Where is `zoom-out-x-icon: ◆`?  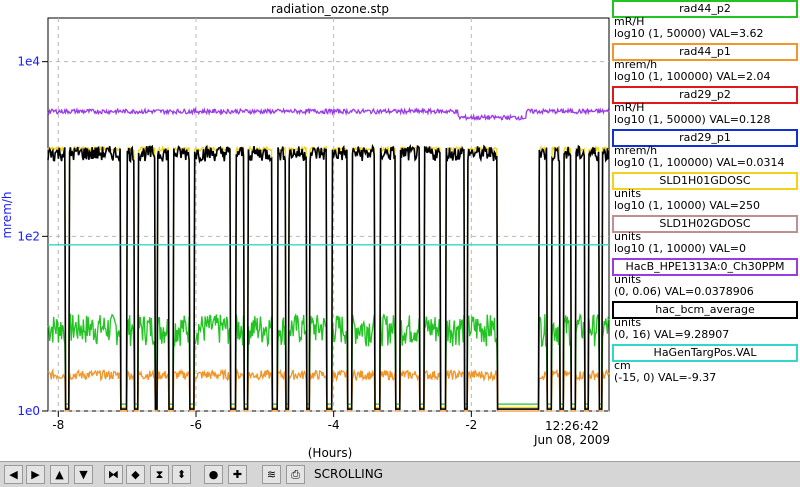 zoom-out-x-icon: ◆ is located at coordinates (135, 474).